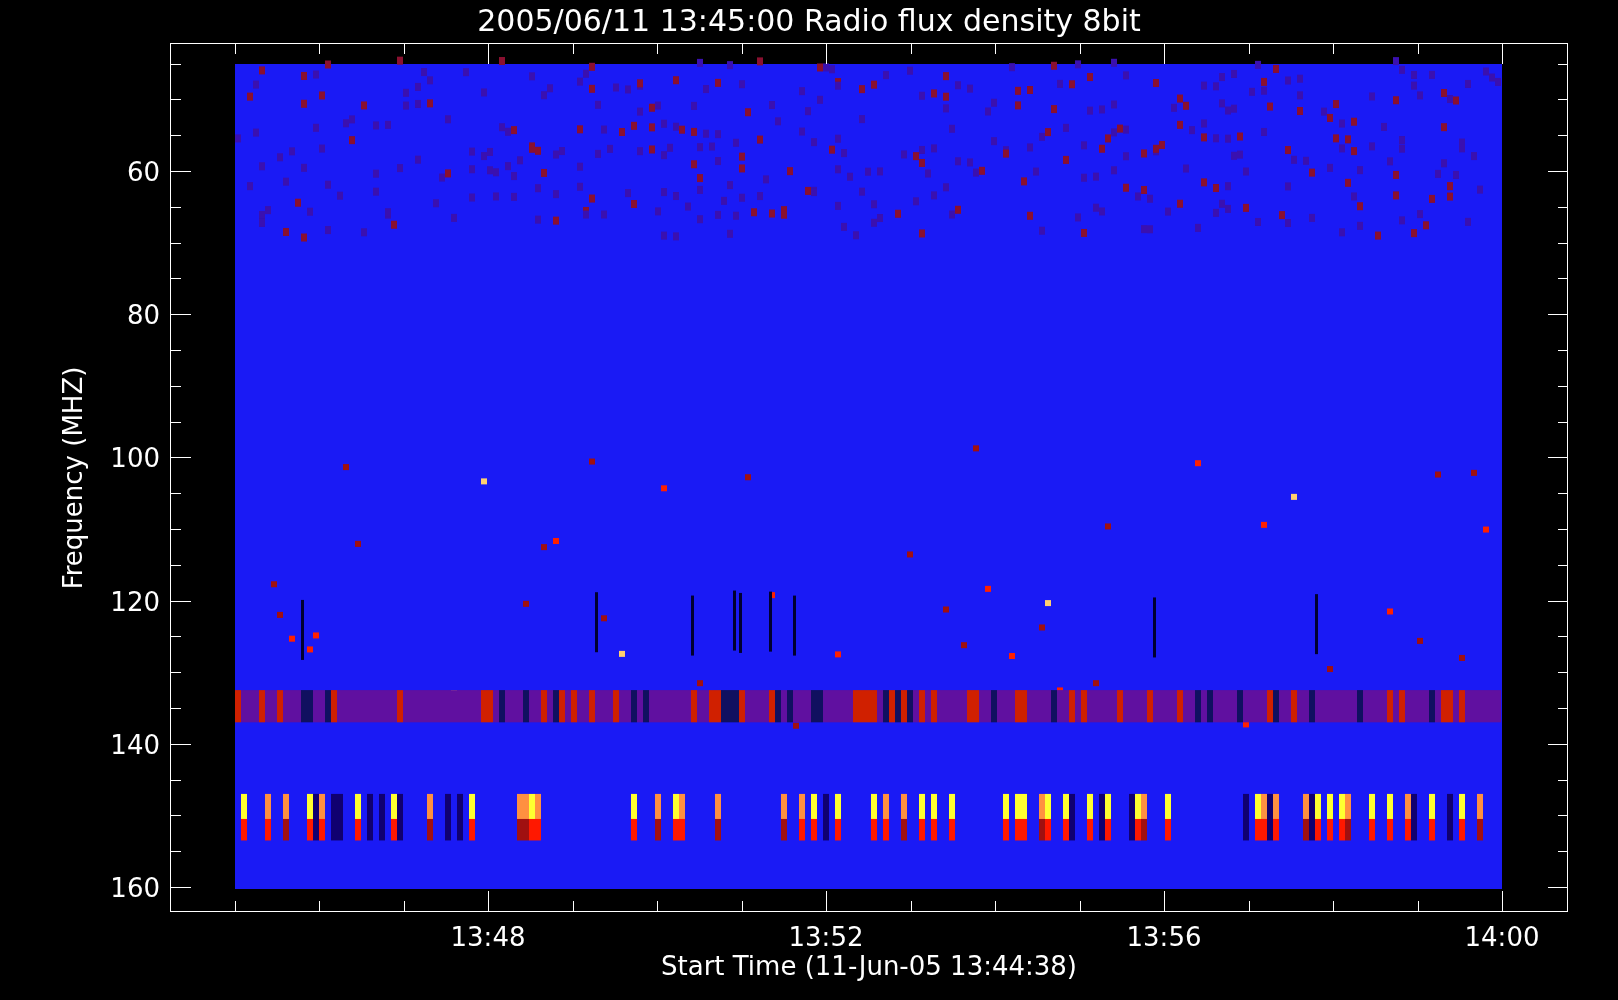 The image size is (1618, 1000). I want to click on tick-label: 13:52, so click(826, 937).